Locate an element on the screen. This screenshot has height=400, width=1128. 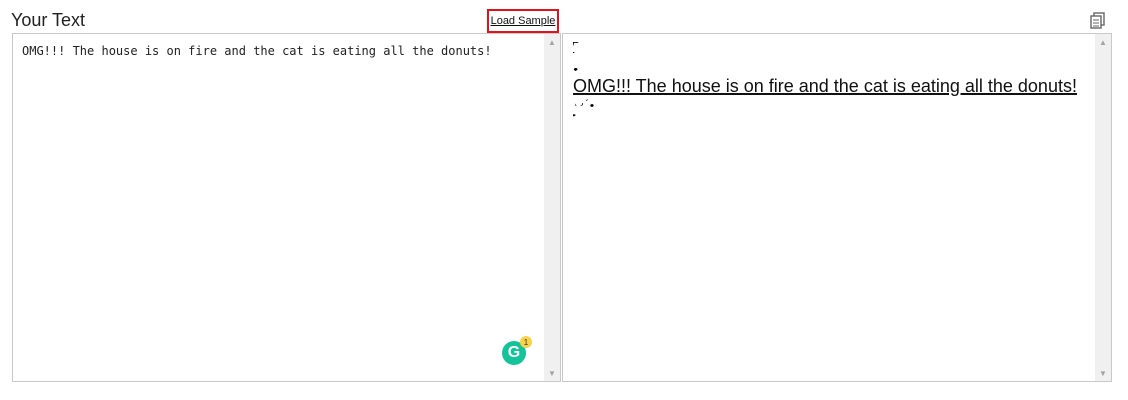
zalgo-noise-bottom-2: ̲̳̹̺̻̼͇͈͉͍͎̲̳̹̺̻̼͇͈͉͍͎ is located at coordinates (574, 112).